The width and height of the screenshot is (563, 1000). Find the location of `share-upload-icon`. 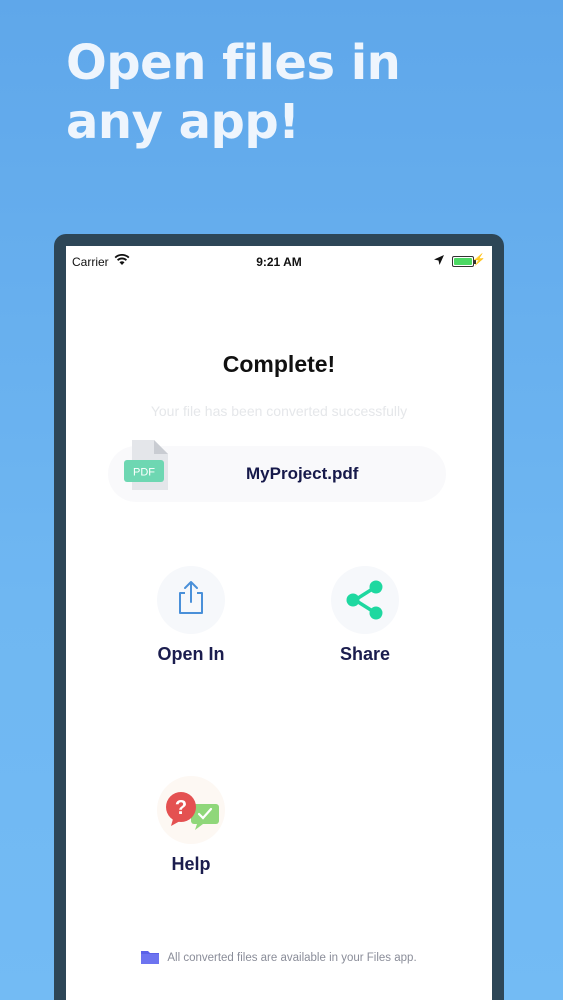

share-upload-icon is located at coordinates (191, 597).